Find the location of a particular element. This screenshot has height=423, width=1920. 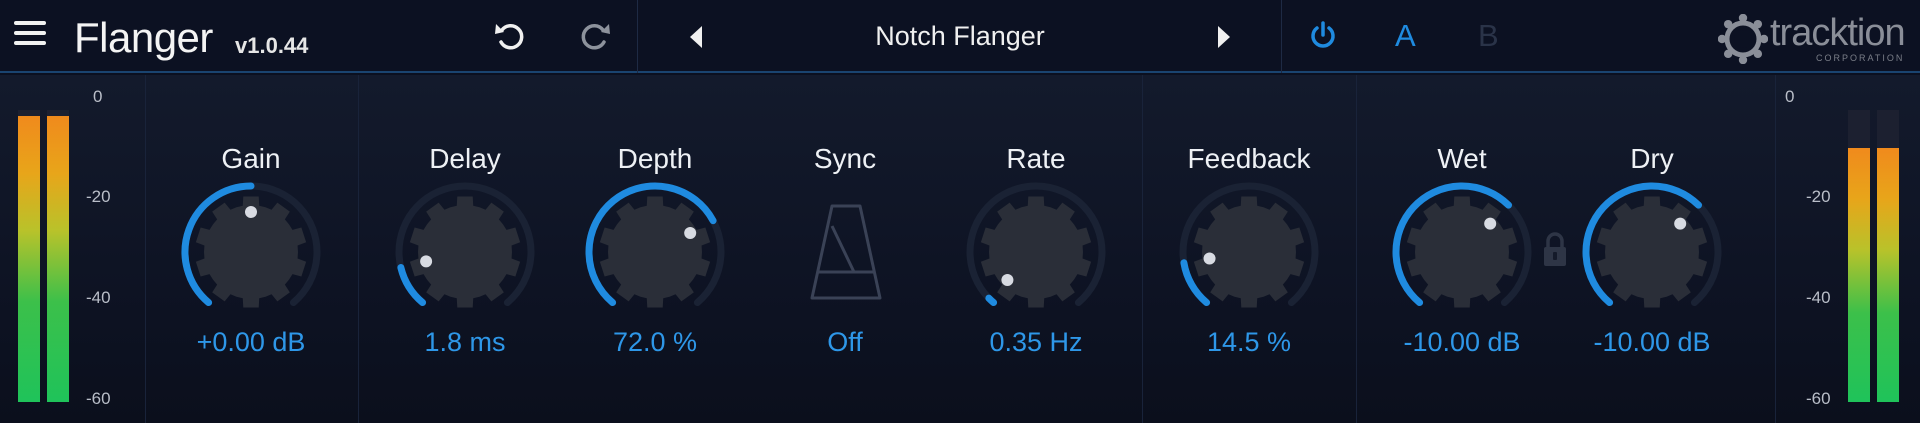

wet-label: Wet is located at coordinates (1462, 158).